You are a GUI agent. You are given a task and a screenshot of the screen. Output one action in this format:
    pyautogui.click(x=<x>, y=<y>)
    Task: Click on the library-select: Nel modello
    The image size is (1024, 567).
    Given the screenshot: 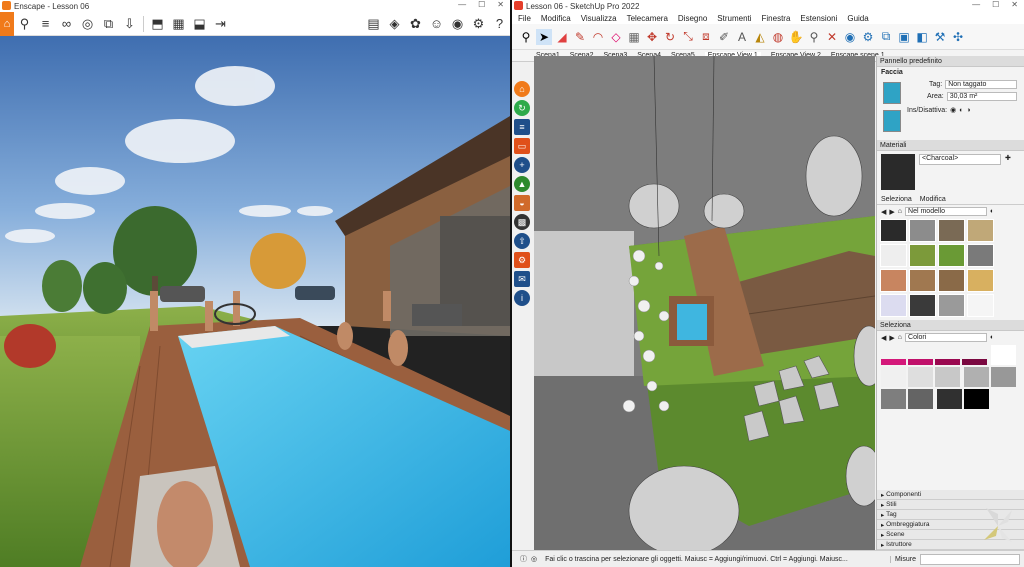 What is the action you would take?
    pyautogui.click(x=946, y=211)
    